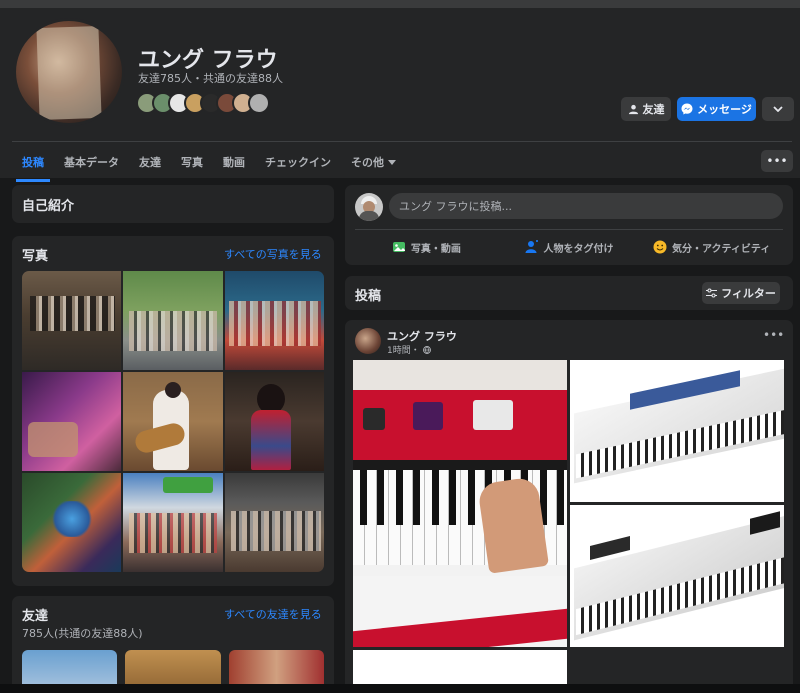 The height and width of the screenshot is (693, 800). Describe the element at coordinates (773, 335) in the screenshot. I see `post-options-button: •••` at that location.